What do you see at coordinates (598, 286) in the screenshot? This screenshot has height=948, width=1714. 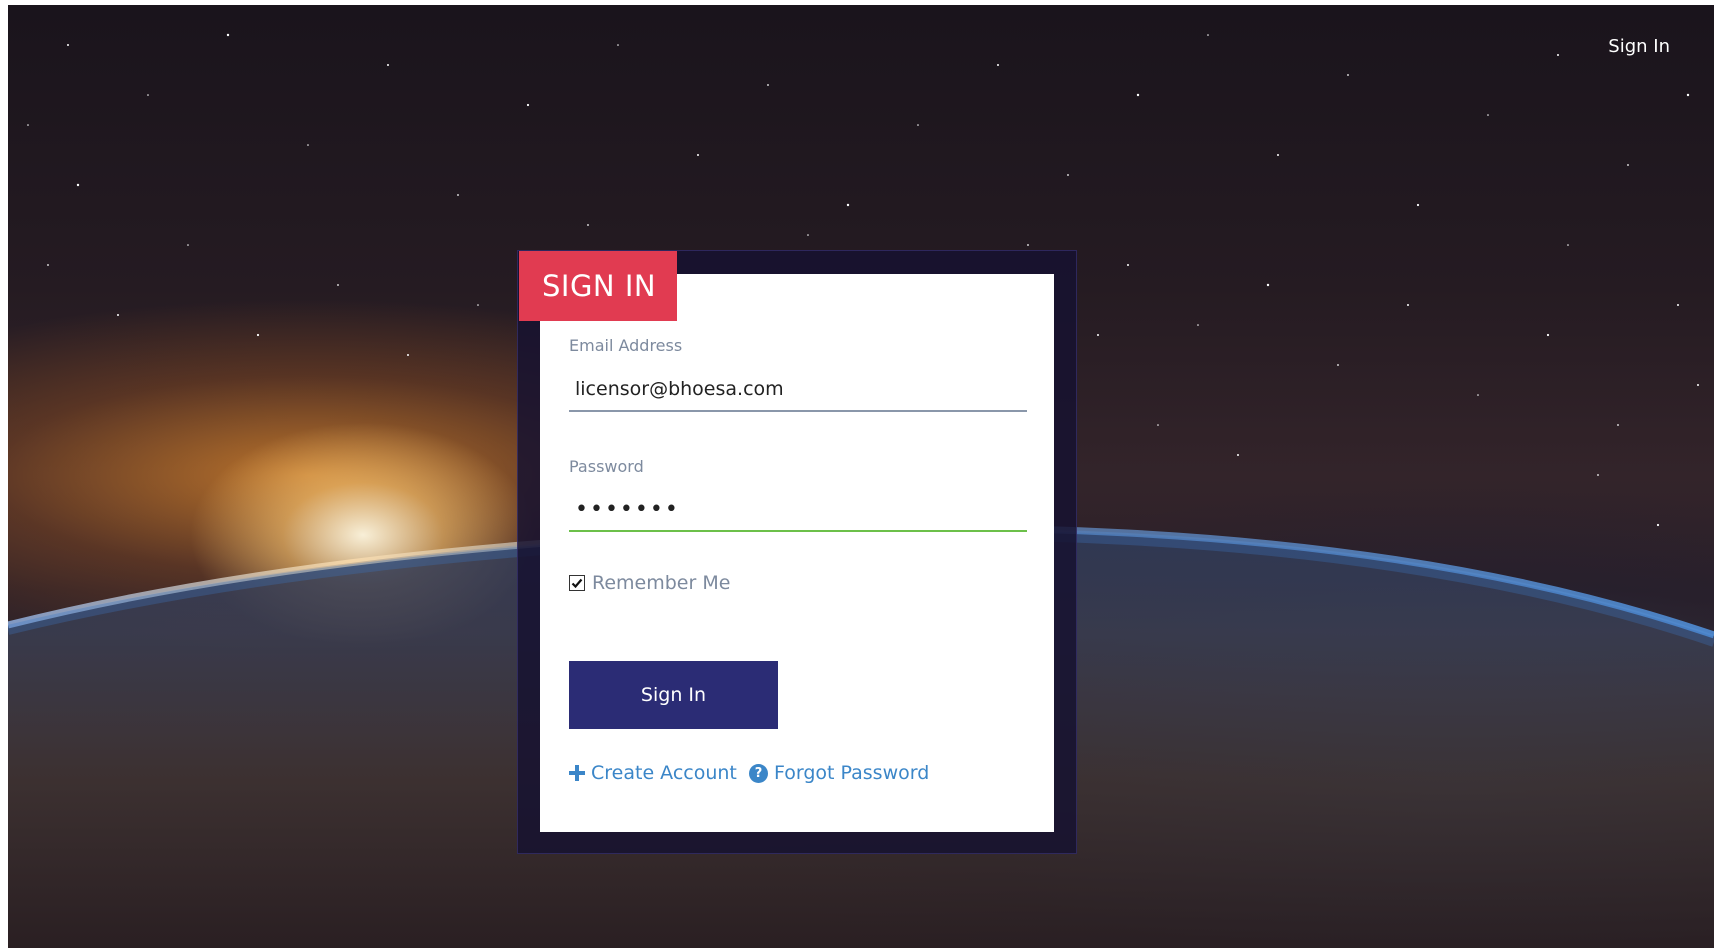 I see `form-title: SIGN IN` at bounding box center [598, 286].